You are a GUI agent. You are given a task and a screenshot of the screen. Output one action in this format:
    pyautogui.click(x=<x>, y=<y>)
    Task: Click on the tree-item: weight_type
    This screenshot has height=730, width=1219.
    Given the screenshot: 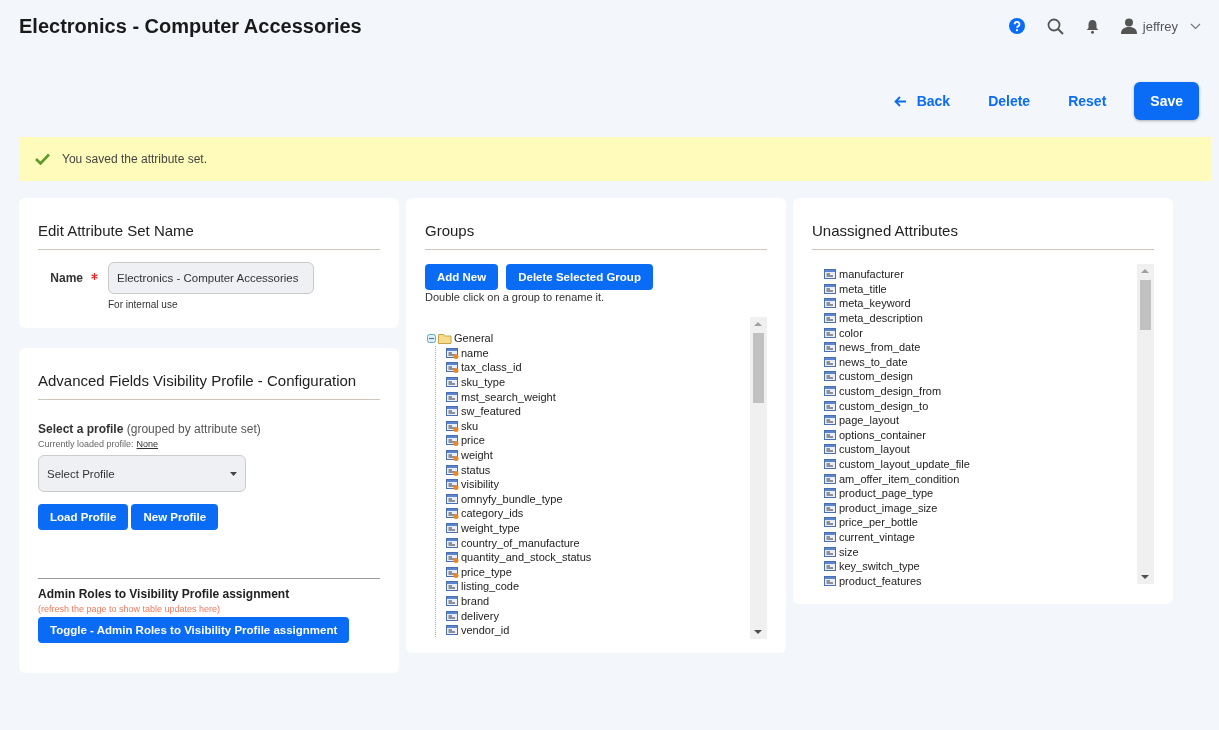 What is the action you would take?
    pyautogui.click(x=593, y=528)
    